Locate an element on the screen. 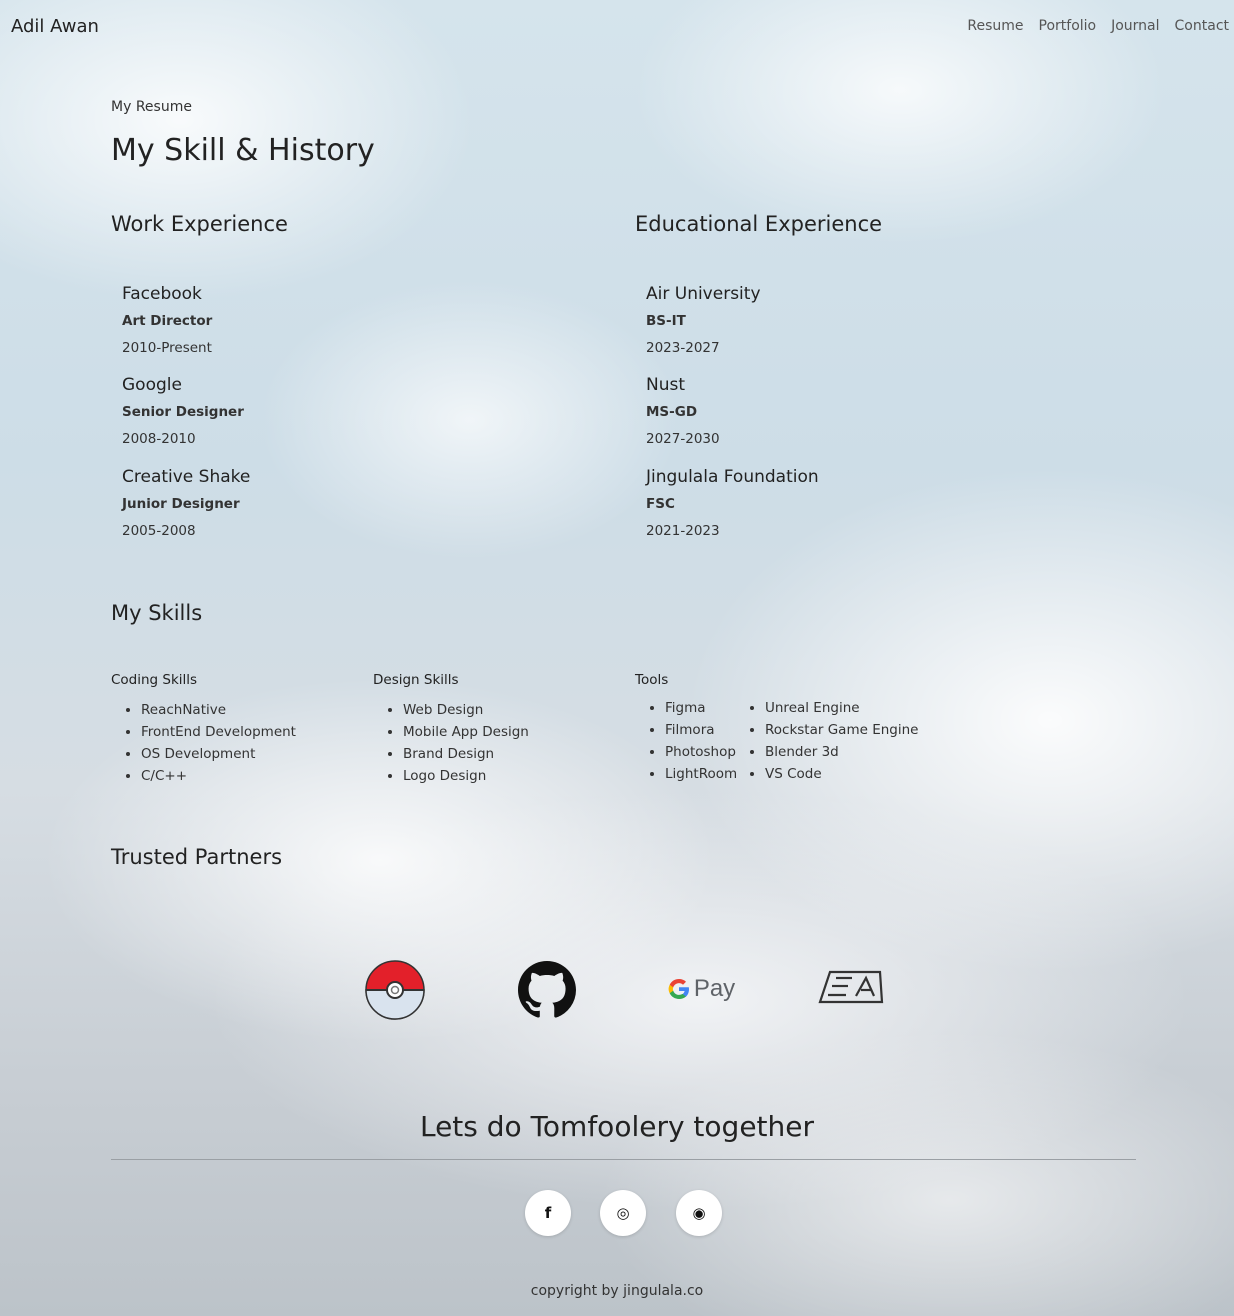 The width and height of the screenshot is (1234, 1316). coding-skills-title: Coding Skills is located at coordinates (154, 680).